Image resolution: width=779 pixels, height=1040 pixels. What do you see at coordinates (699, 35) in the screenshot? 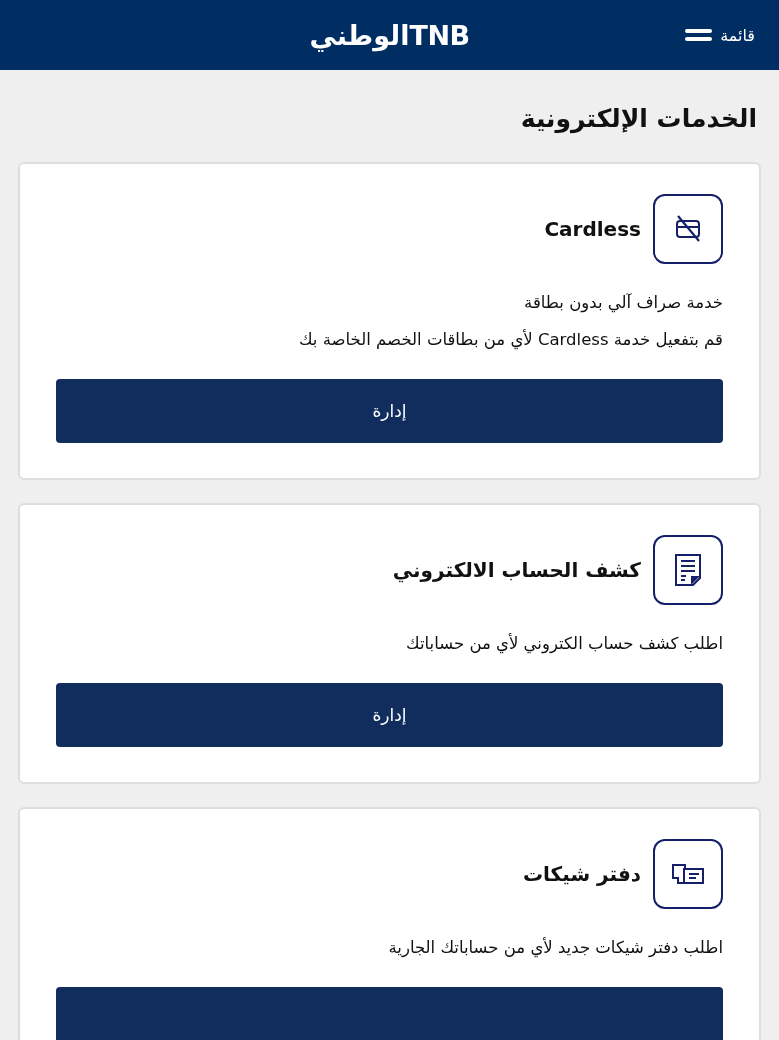
I see `menu-icon` at bounding box center [699, 35].